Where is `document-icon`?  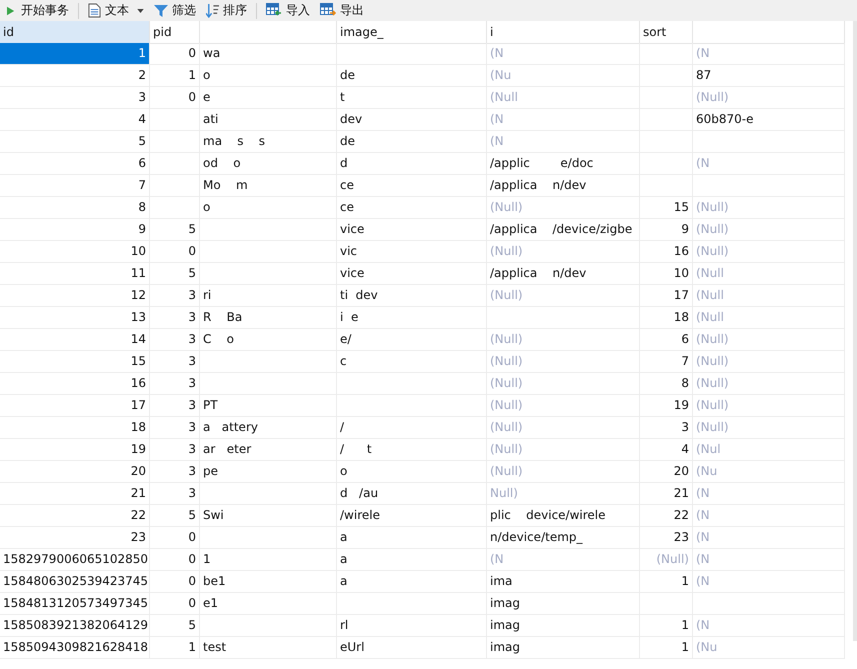
document-icon is located at coordinates (94, 10).